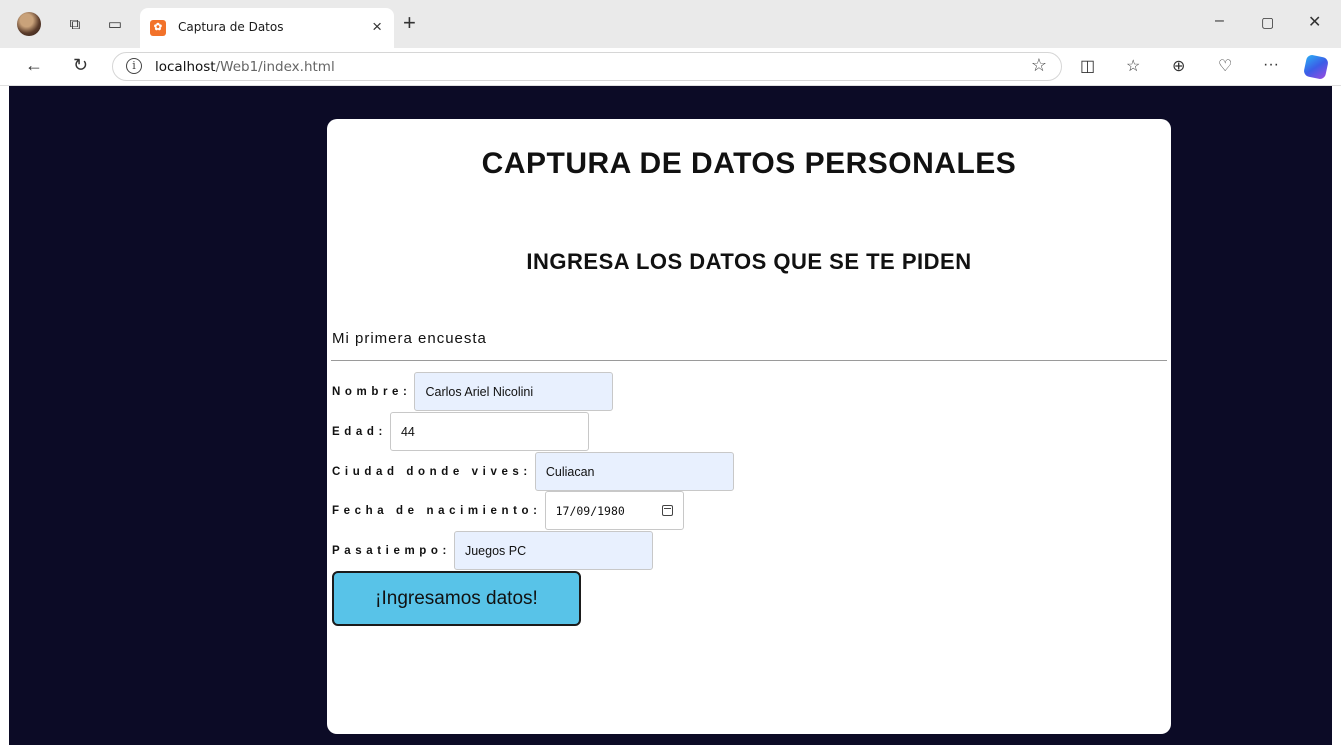  Describe the element at coordinates (749, 360) in the screenshot. I see `divider` at that location.